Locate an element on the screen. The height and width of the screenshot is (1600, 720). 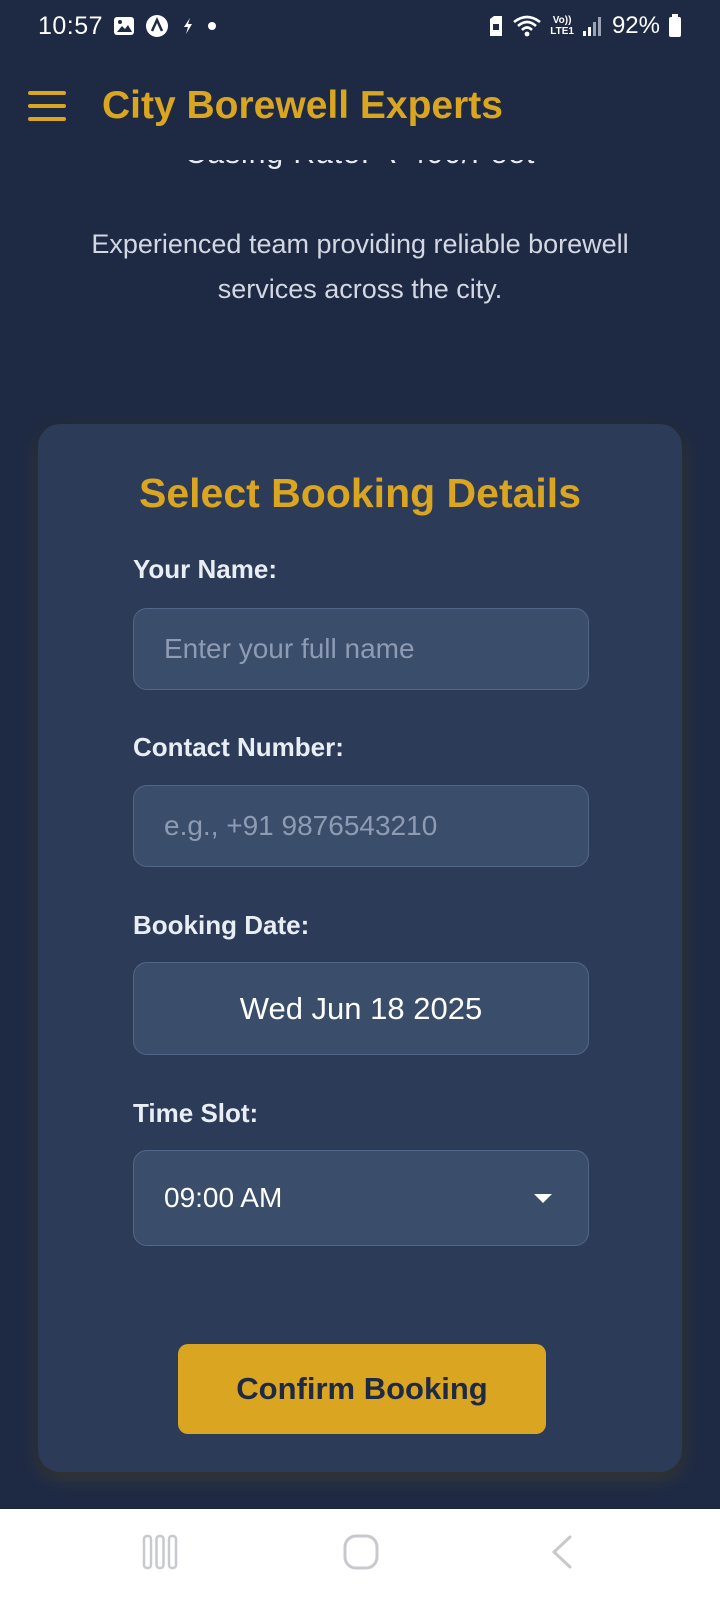
contact-label: Contact Number: is located at coordinates (238, 747).